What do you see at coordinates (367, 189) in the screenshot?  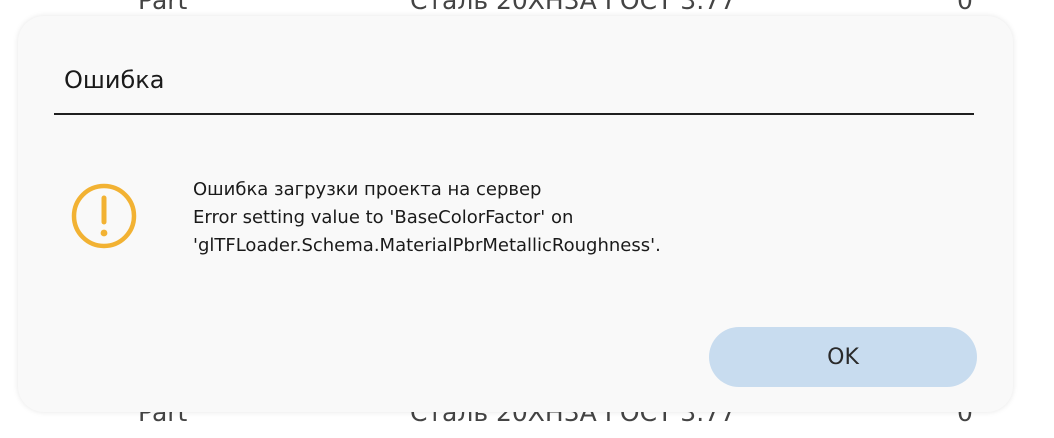 I see `message-line: Ошибка загрузки проекта на сервер` at bounding box center [367, 189].